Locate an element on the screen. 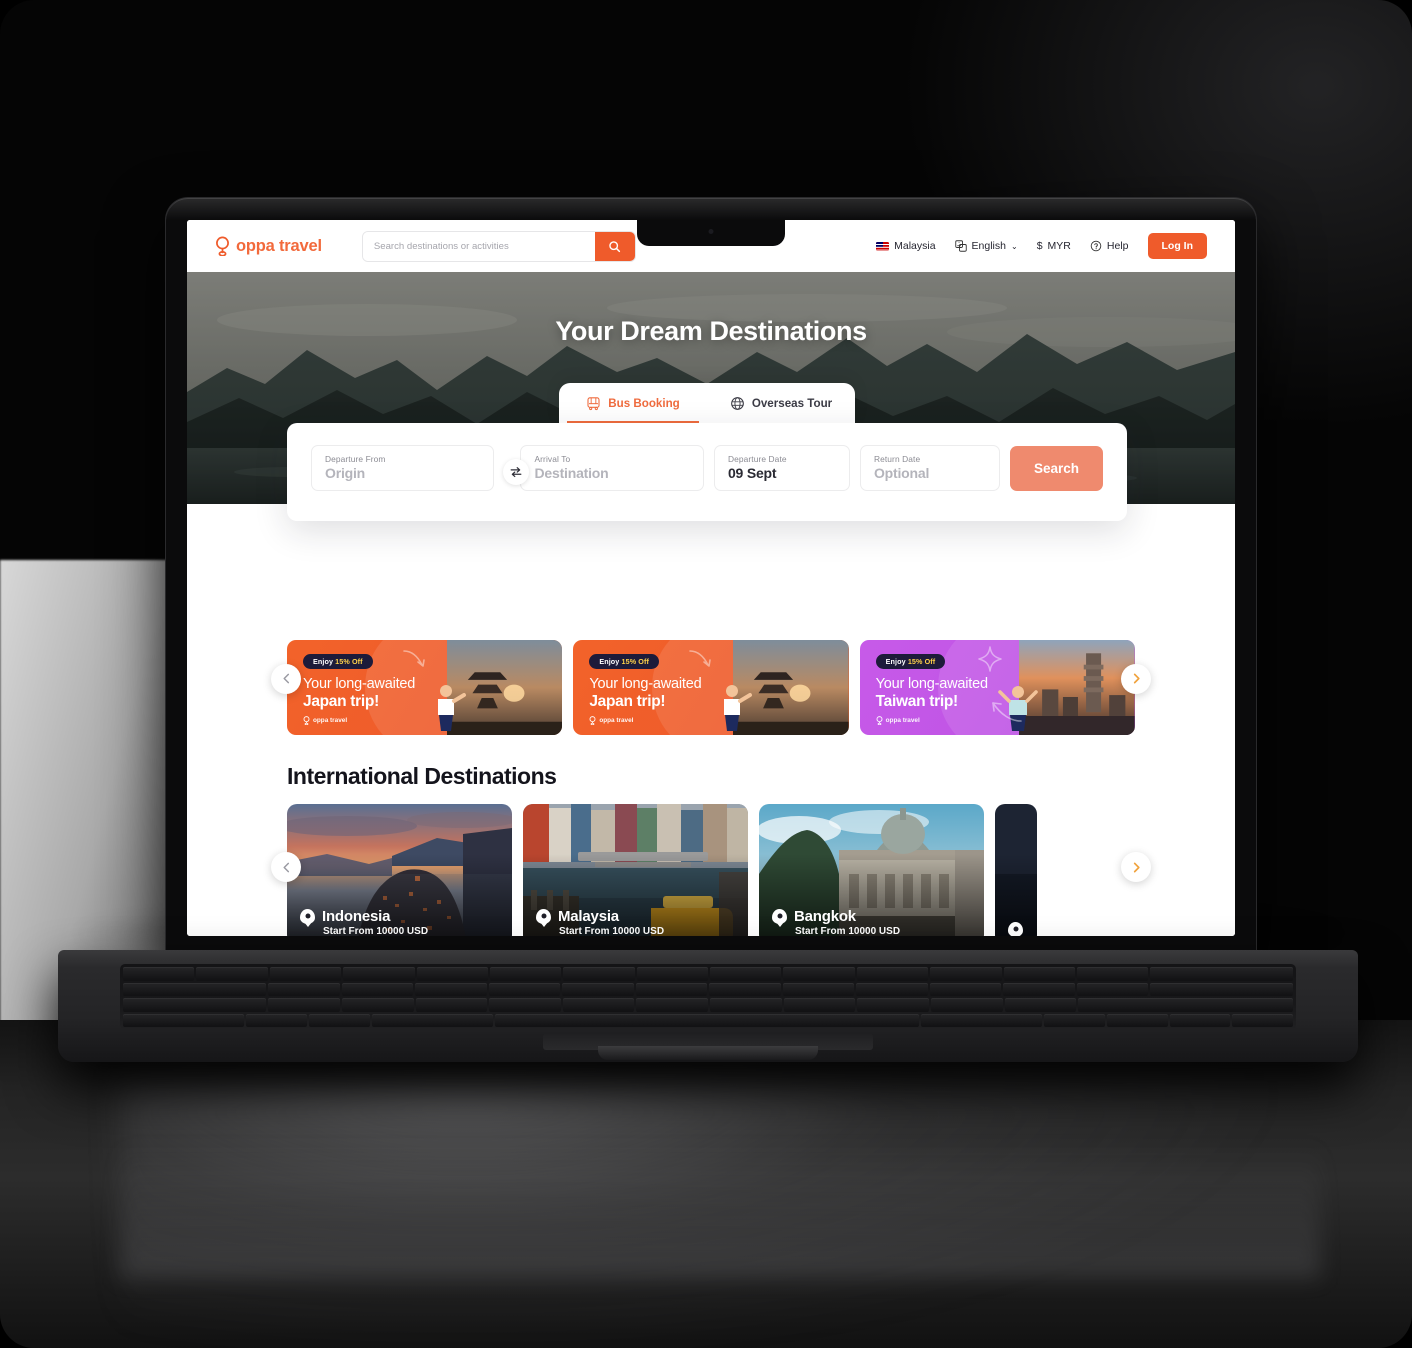  destination-name-row is located at coordinates (1015, 929).